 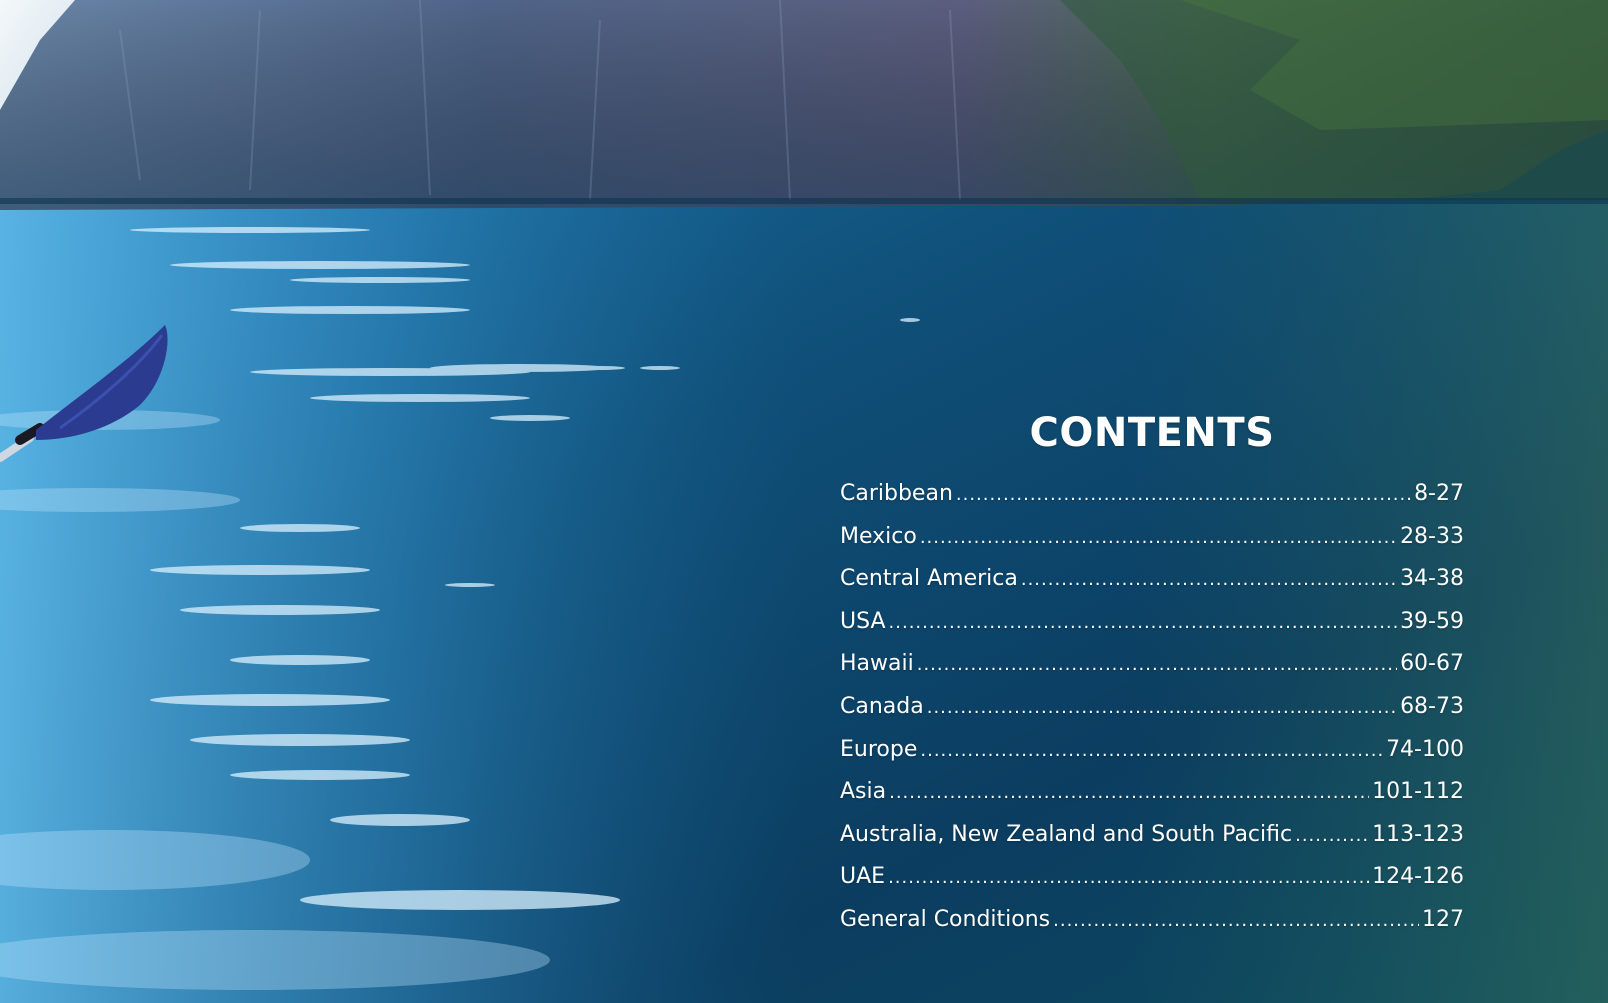 What do you see at coordinates (878, 536) in the screenshot?
I see `toc-entry-label: Mexico` at bounding box center [878, 536].